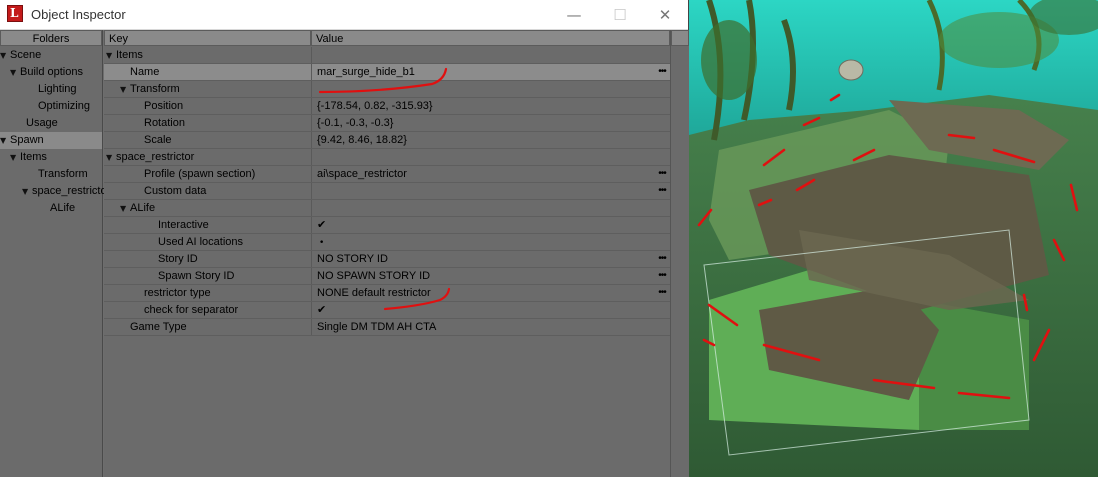 The width and height of the screenshot is (1098, 477). I want to click on property-key-label: Name, so click(145, 72).